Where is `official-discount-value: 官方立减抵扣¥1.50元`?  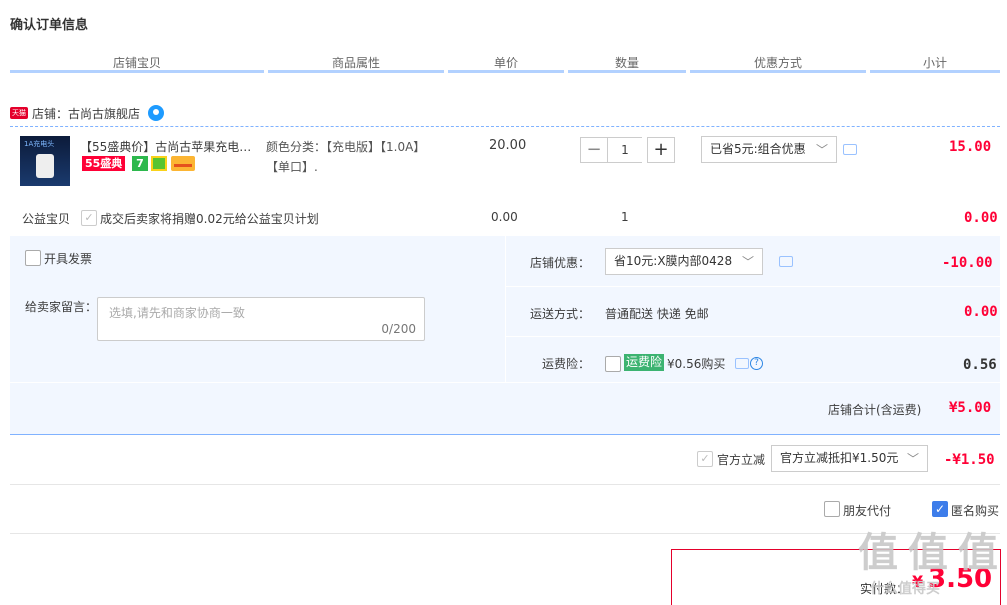
official-discount-value: 官方立减抵扣¥1.50元 is located at coordinates (839, 458).